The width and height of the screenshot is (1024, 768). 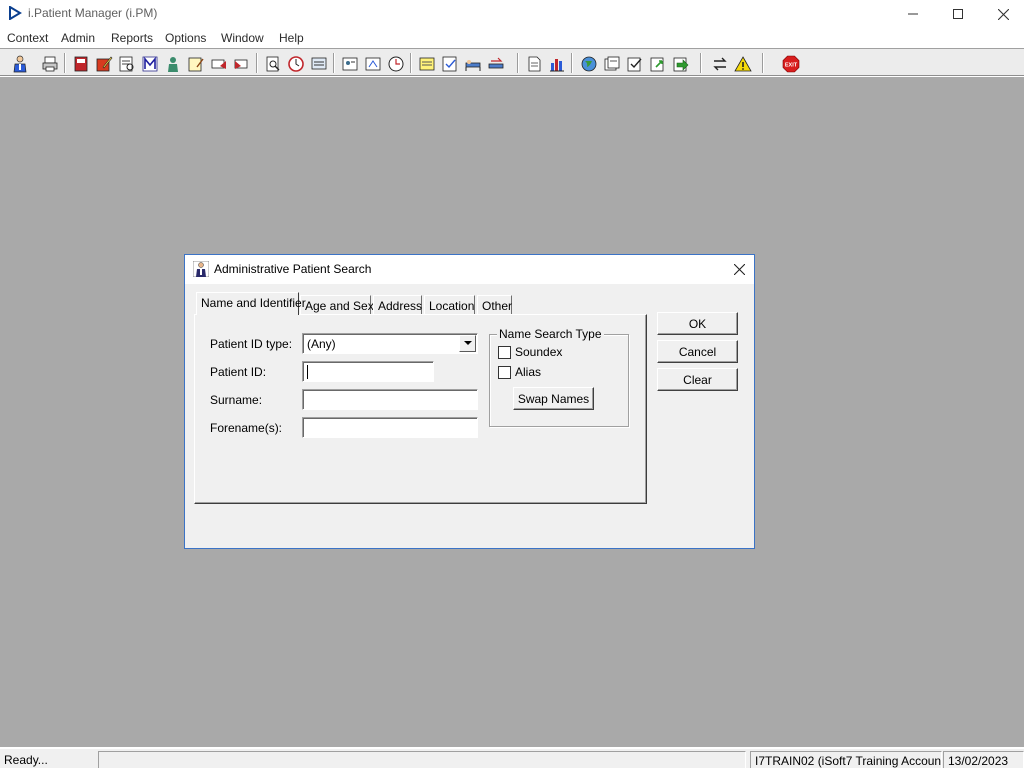 What do you see at coordinates (553, 398) in the screenshot?
I see `swap-names-button: Swap Names` at bounding box center [553, 398].